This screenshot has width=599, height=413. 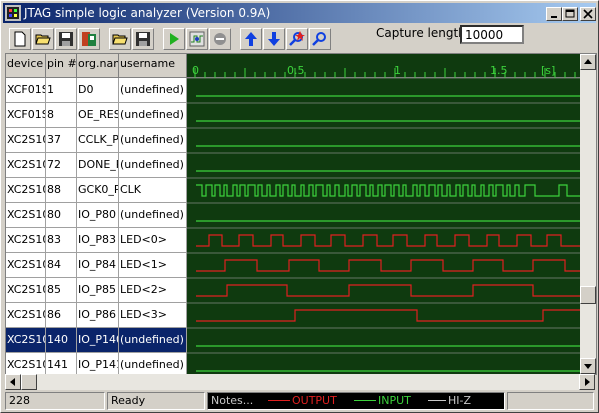 What do you see at coordinates (588, 214) in the screenshot?
I see `vertical-scrollbar` at bounding box center [588, 214].